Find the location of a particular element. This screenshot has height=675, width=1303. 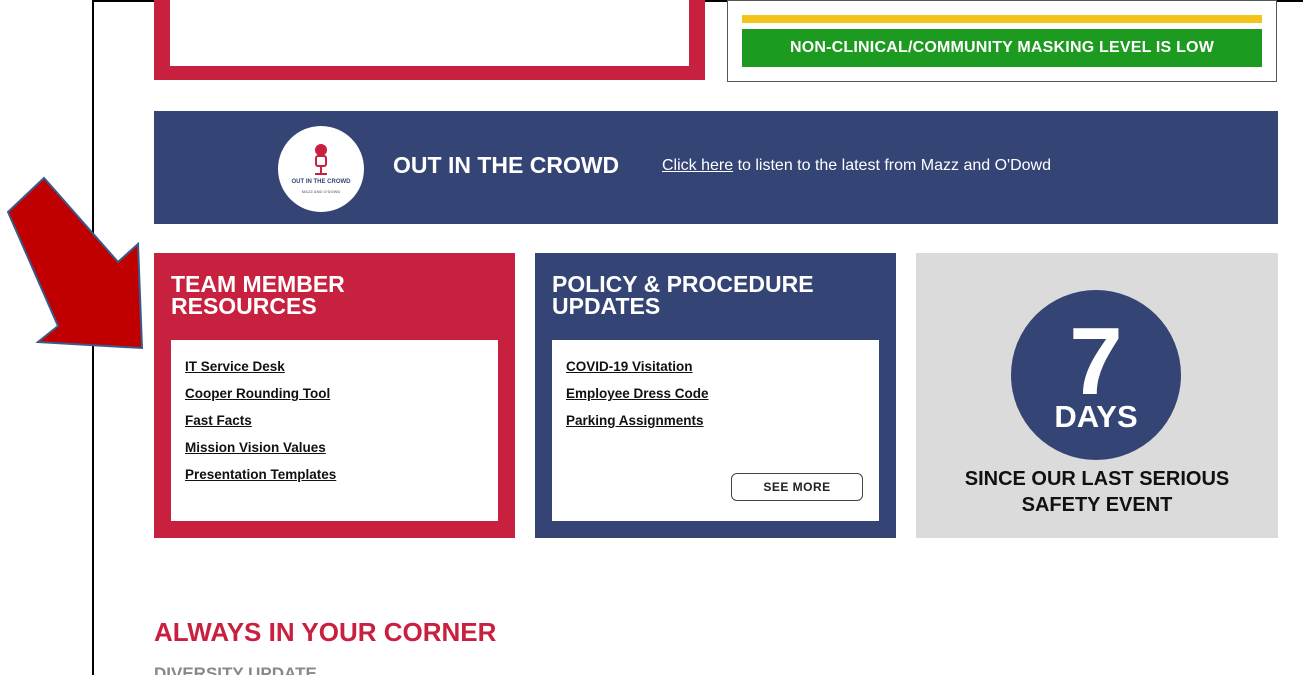

link-parking-assignments: Parking Assignments is located at coordinates (722, 420).